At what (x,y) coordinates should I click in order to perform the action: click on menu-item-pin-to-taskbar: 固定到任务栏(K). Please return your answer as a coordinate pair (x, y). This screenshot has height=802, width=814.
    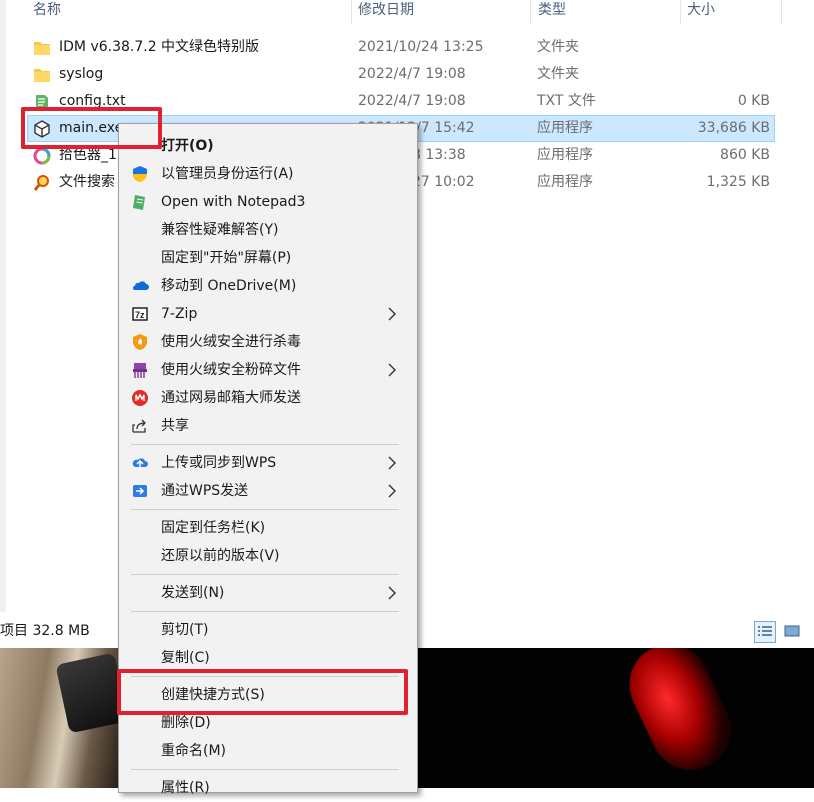
    Looking at the image, I should click on (268, 528).